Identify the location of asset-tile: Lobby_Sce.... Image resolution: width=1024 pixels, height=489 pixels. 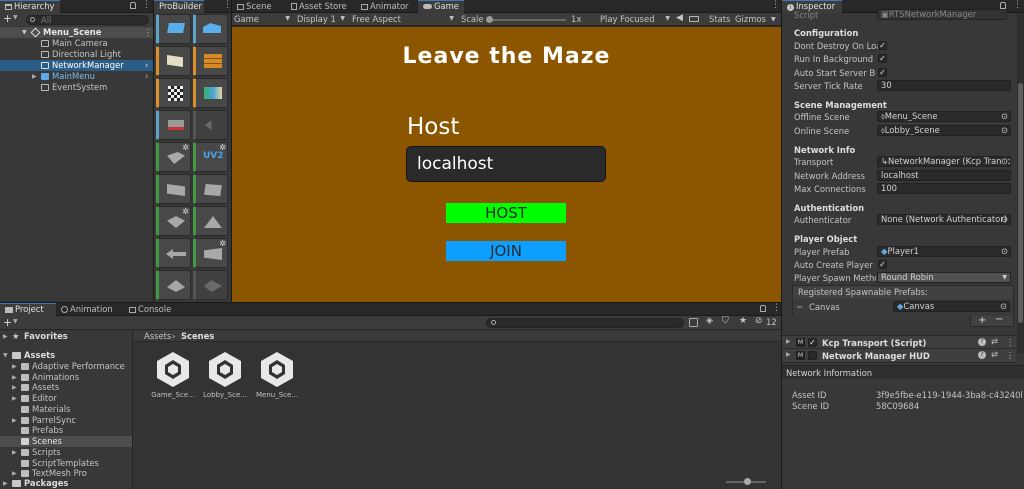
(225, 380).